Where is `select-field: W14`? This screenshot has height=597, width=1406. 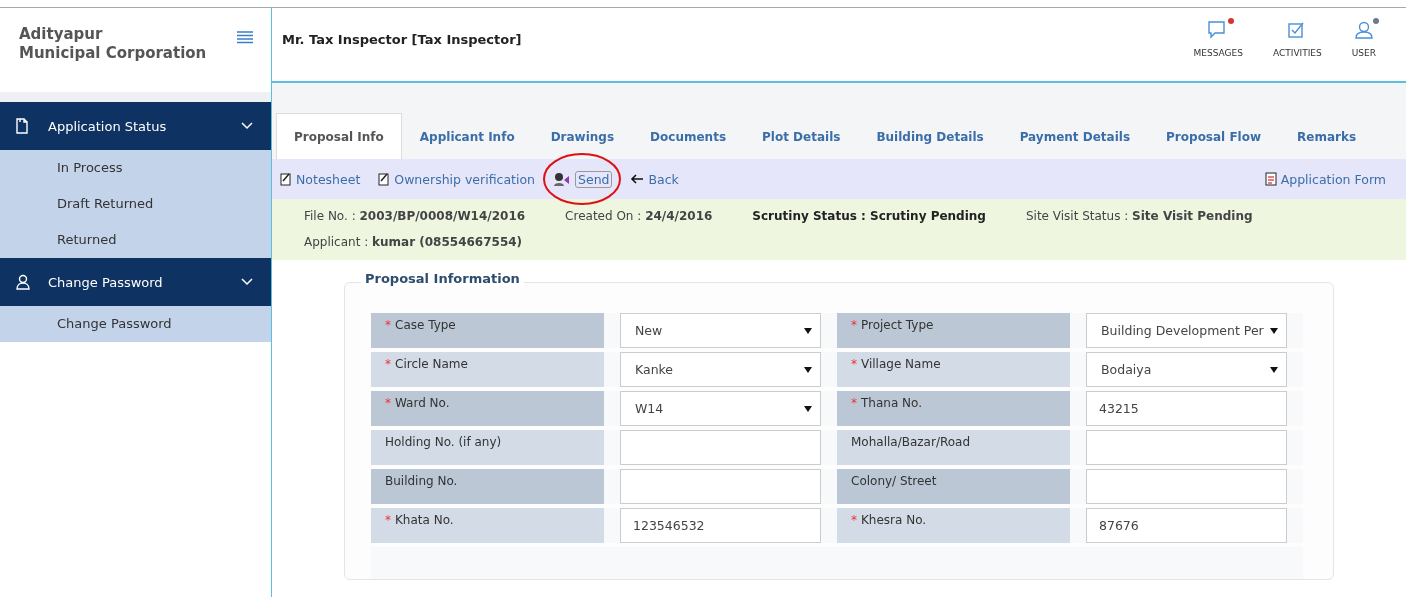
select-field: W14 is located at coordinates (720, 408).